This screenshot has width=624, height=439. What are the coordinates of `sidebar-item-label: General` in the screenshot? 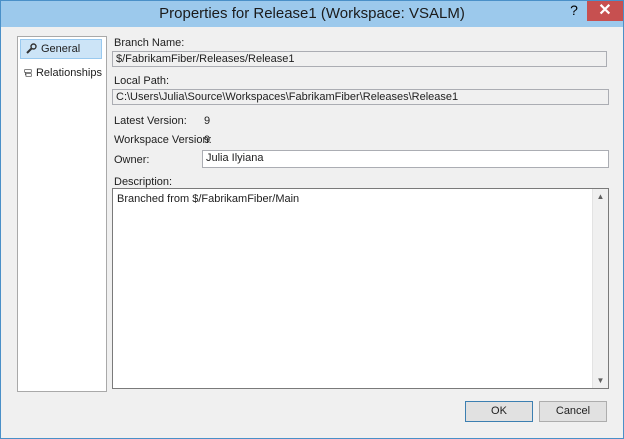 It's located at (61, 49).